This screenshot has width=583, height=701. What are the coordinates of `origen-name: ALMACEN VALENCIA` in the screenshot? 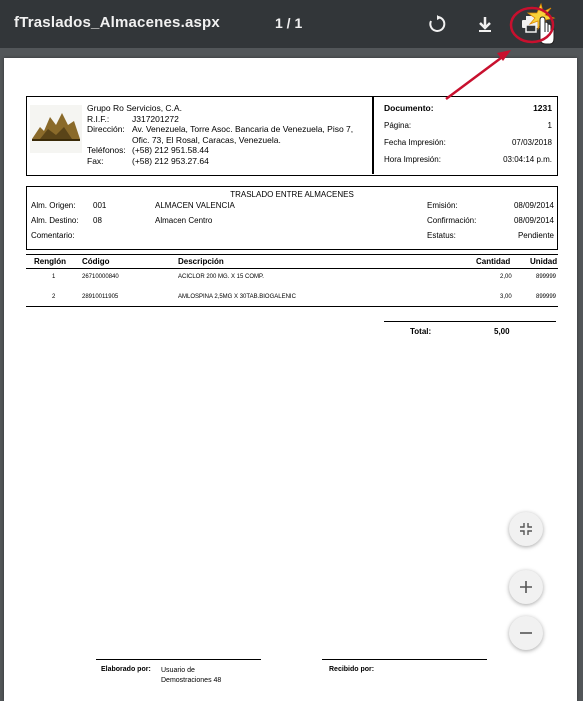 It's located at (195, 205).